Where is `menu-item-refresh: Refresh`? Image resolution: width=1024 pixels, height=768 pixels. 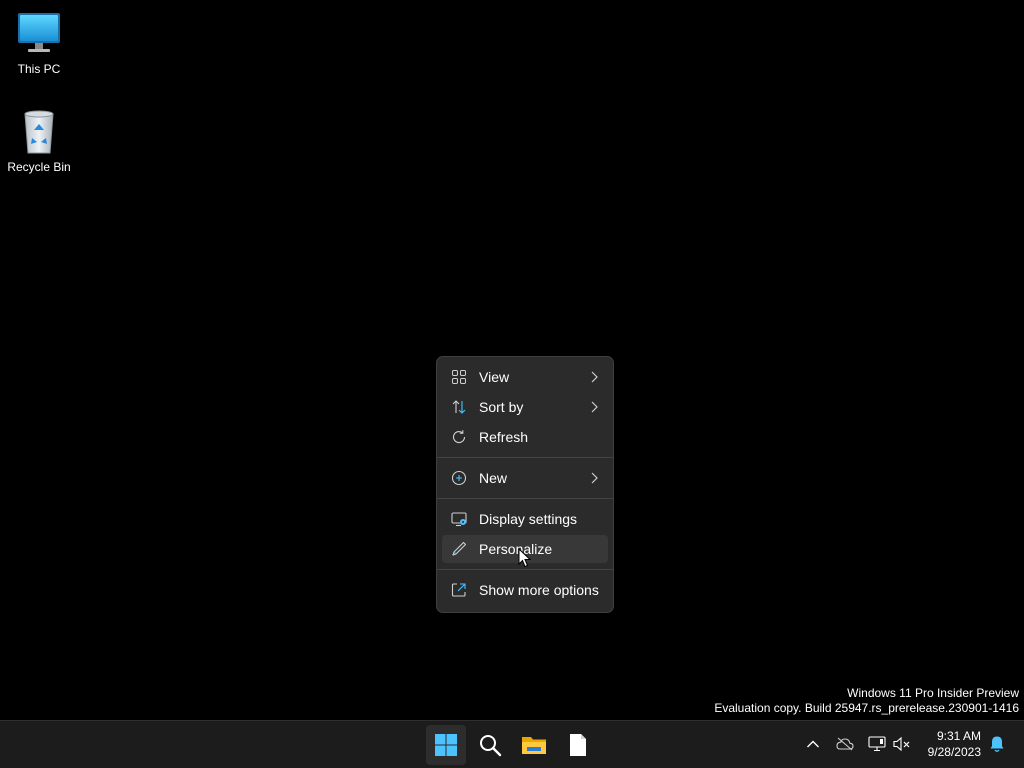 menu-item-refresh: Refresh is located at coordinates (525, 437).